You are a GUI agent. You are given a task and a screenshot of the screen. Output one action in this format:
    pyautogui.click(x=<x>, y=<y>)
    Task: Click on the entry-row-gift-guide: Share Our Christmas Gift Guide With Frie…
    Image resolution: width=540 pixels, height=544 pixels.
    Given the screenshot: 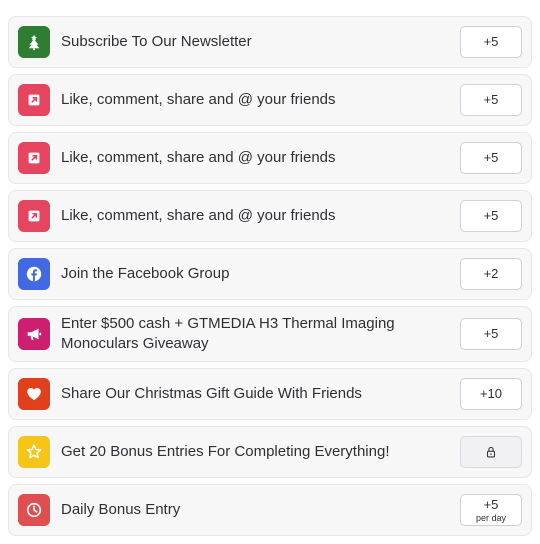 What is the action you would take?
    pyautogui.click(x=270, y=394)
    